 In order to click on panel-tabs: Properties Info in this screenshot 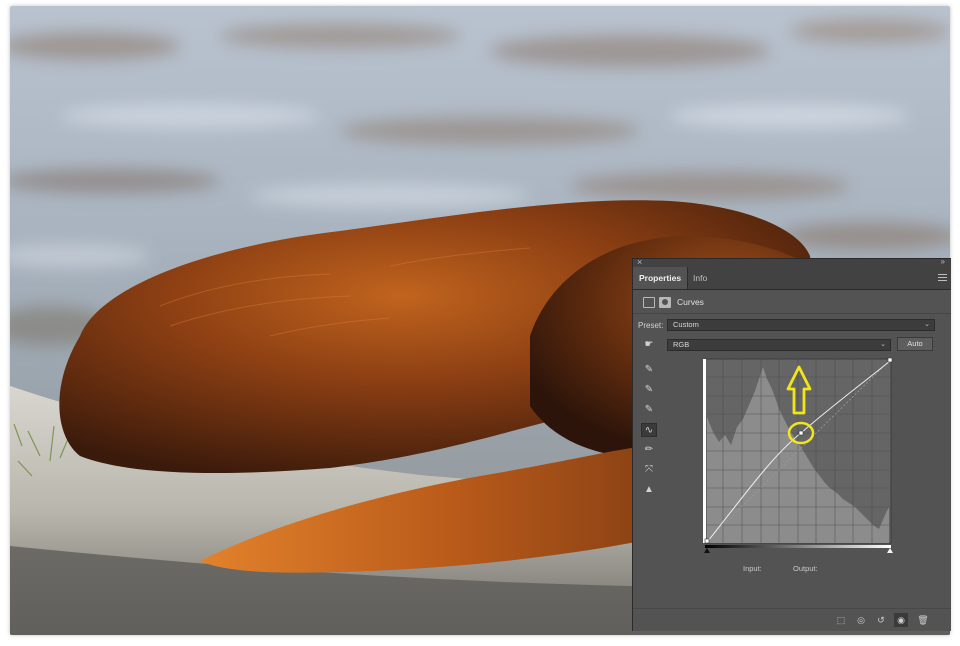, I will do `click(792, 278)`.